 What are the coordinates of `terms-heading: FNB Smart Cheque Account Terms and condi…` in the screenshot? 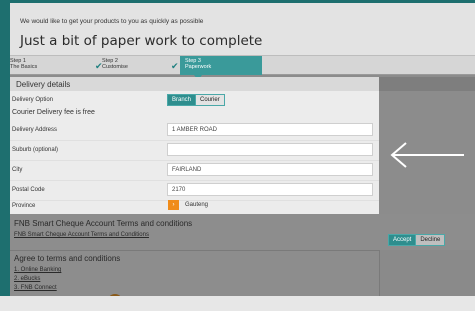 It's located at (103, 223).